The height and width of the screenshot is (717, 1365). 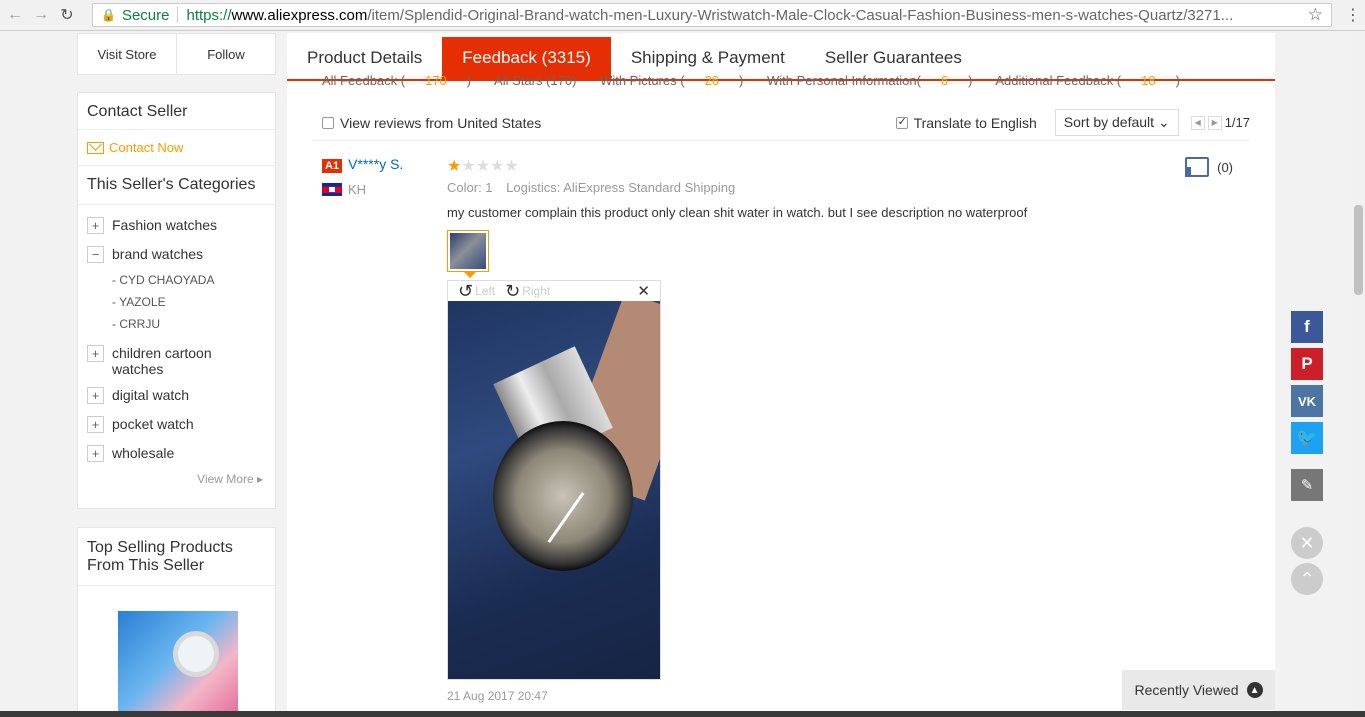 I want to click on page-scrollbar, so click(x=1358, y=372).